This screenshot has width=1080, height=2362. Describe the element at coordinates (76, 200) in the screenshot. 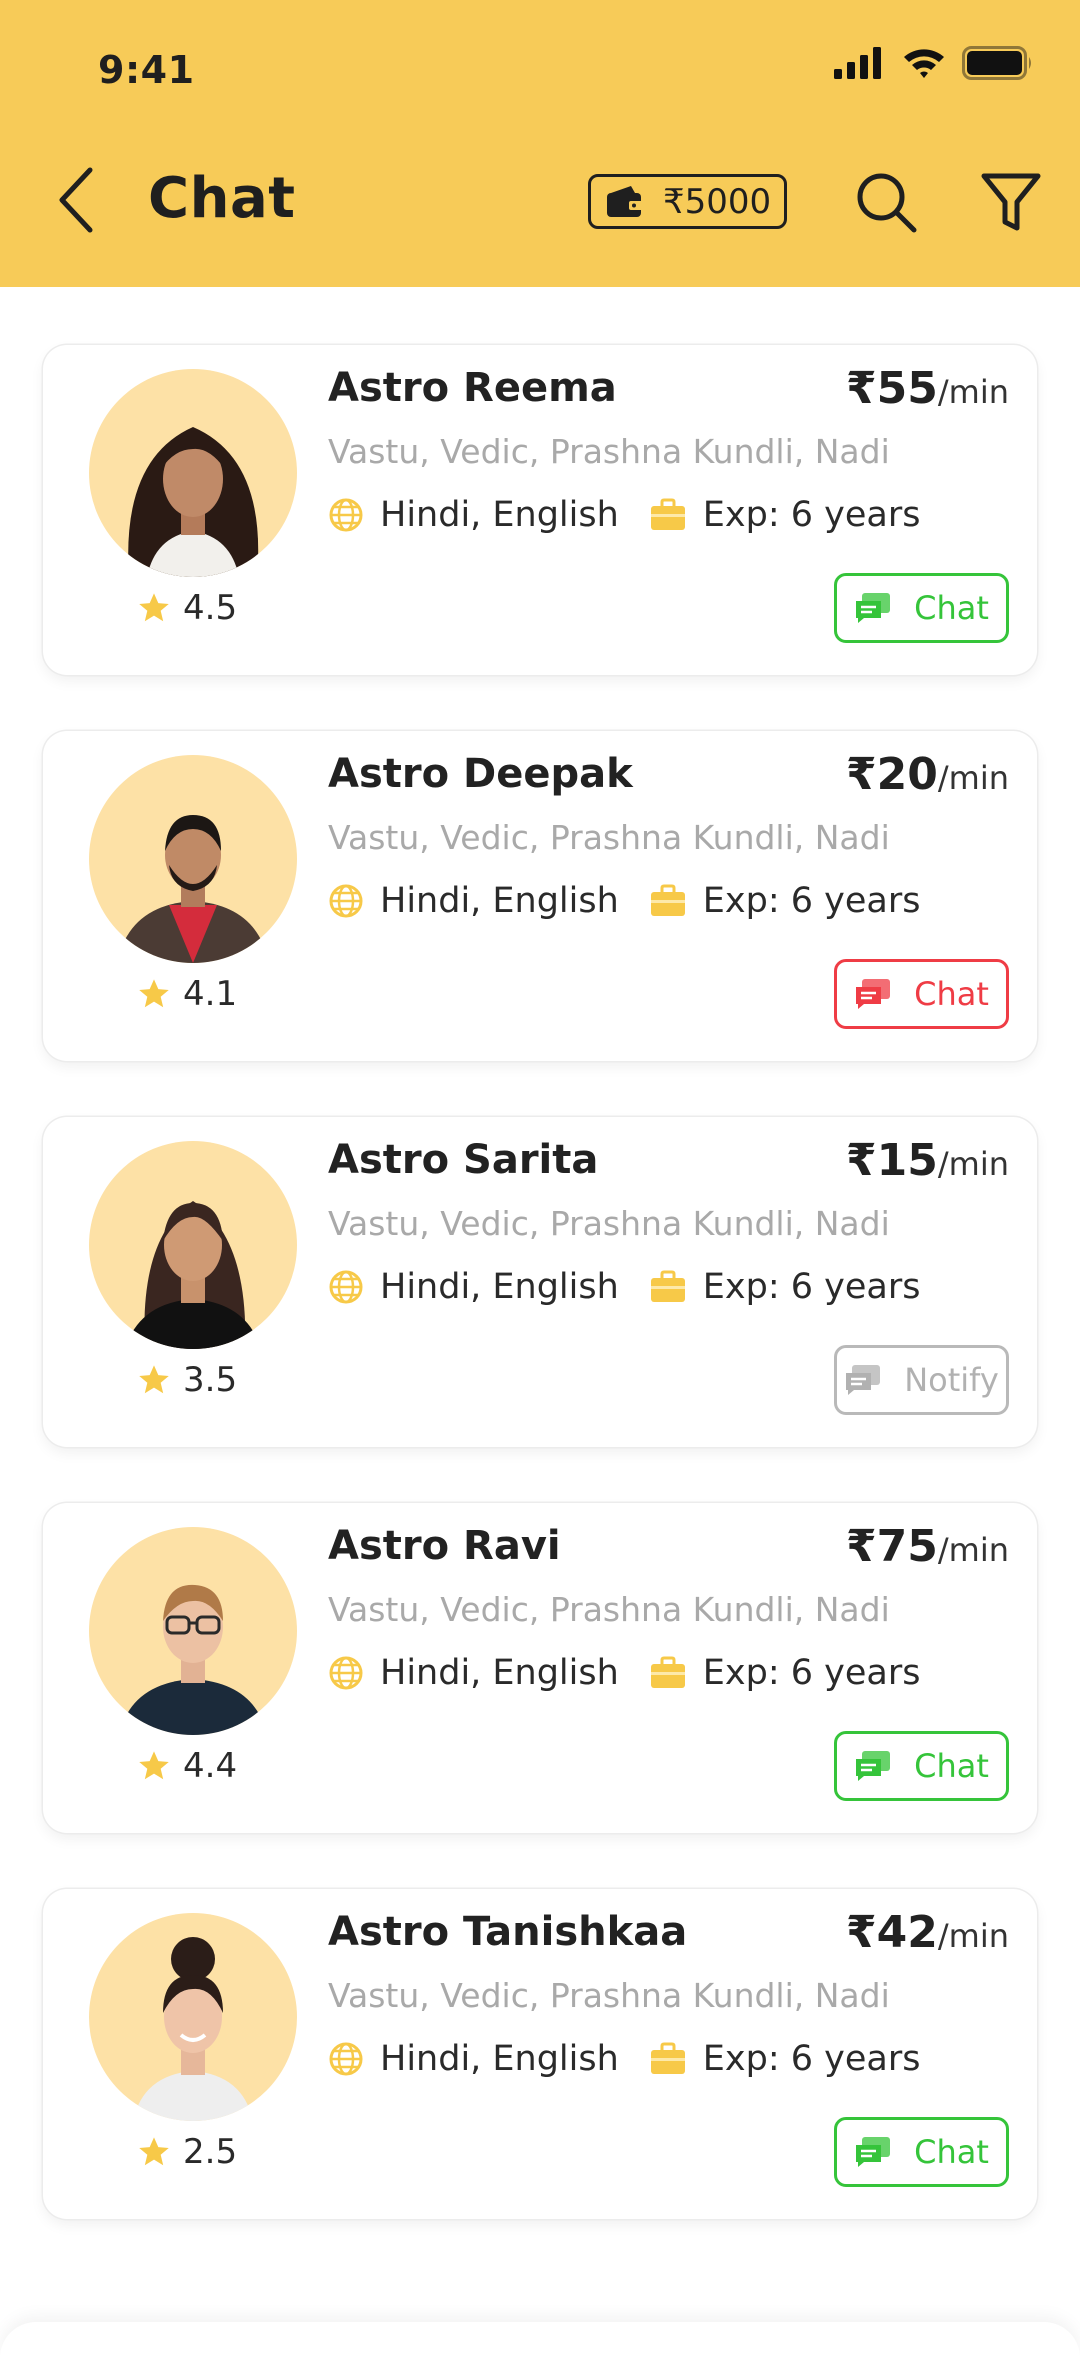

I see `back-button` at that location.